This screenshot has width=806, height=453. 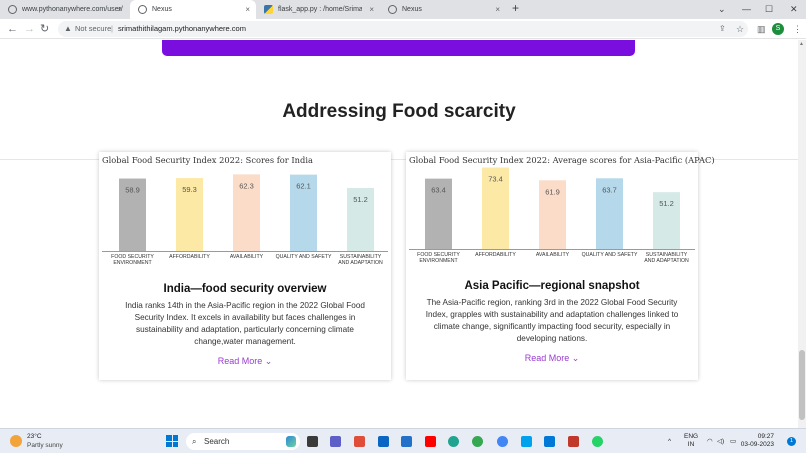 What do you see at coordinates (303, 186) in the screenshot?
I see `bar-value-label: 62.1` at bounding box center [303, 186].